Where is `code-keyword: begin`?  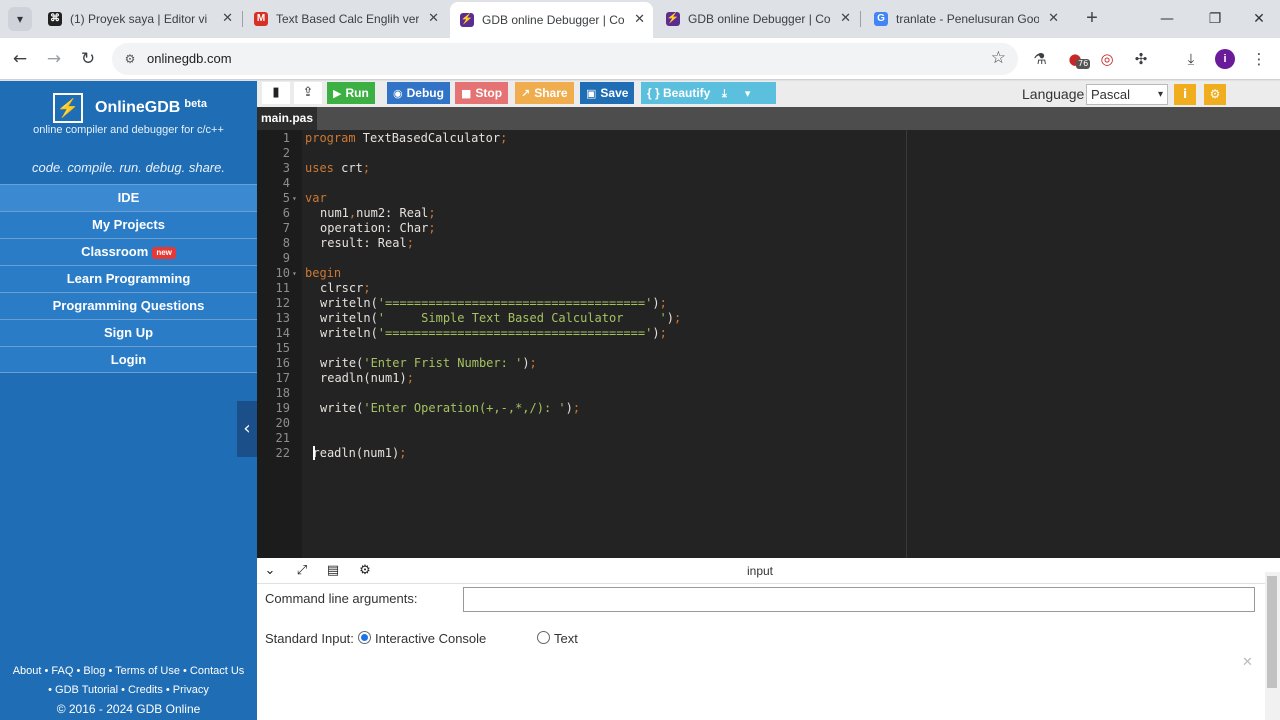 code-keyword: begin is located at coordinates (323, 273).